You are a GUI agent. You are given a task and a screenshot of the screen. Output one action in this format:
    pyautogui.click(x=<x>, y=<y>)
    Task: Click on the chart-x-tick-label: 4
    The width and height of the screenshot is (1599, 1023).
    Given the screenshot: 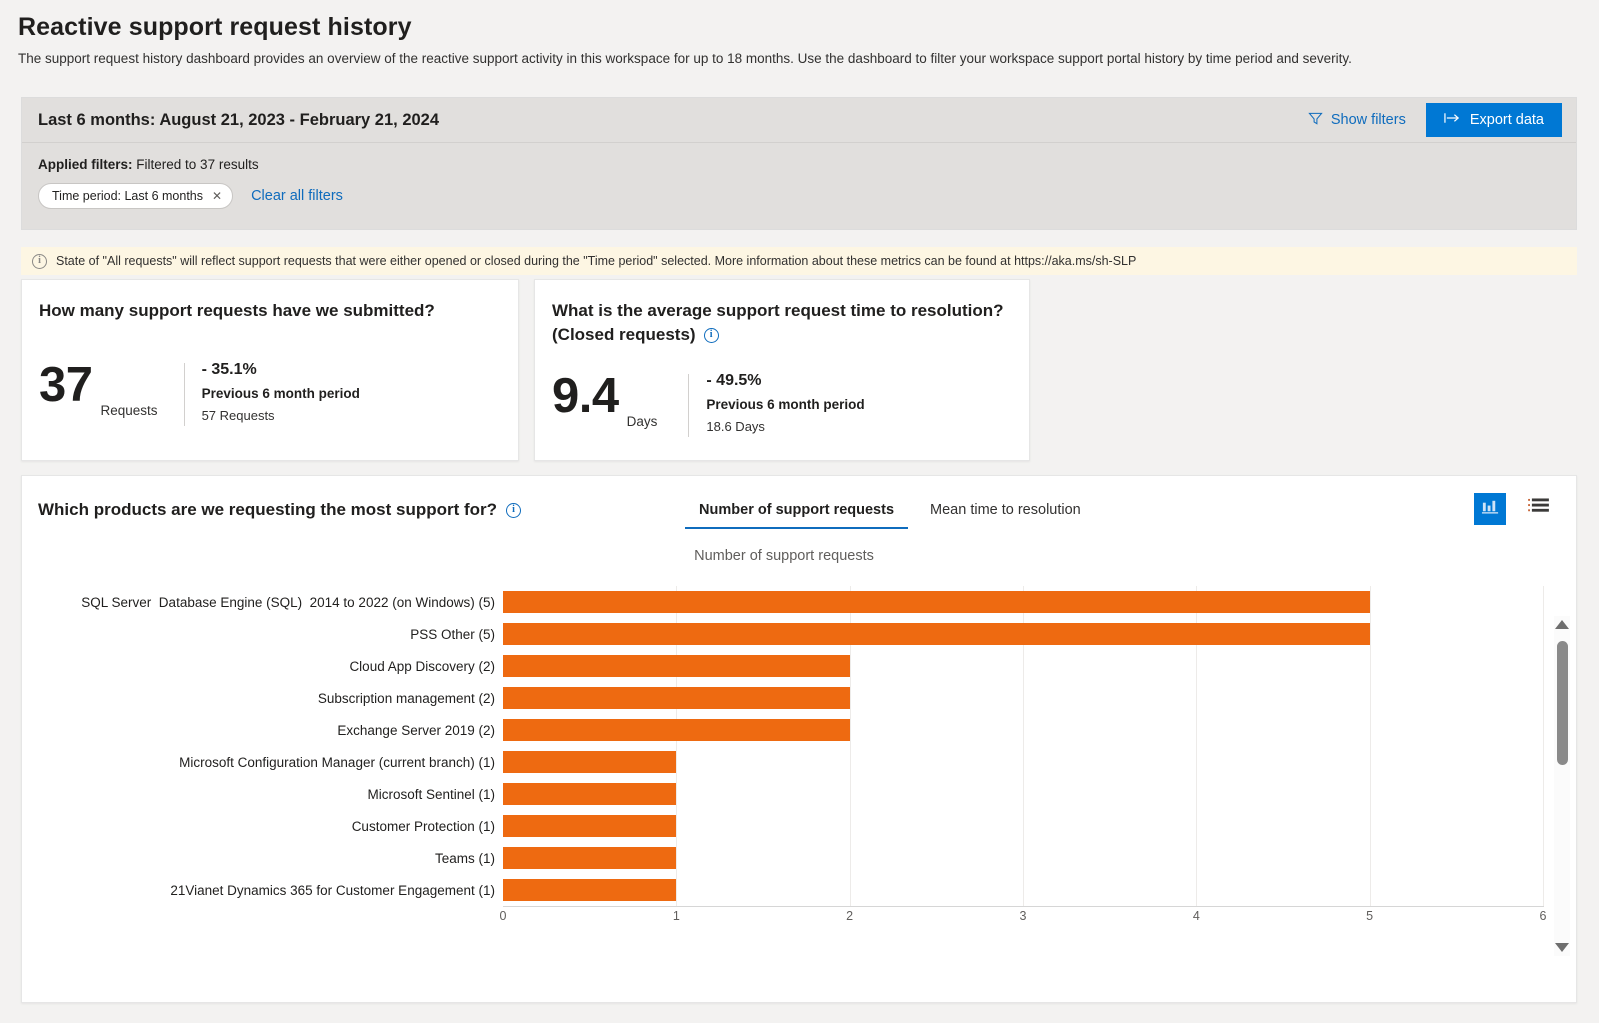 What is the action you would take?
    pyautogui.click(x=1196, y=916)
    